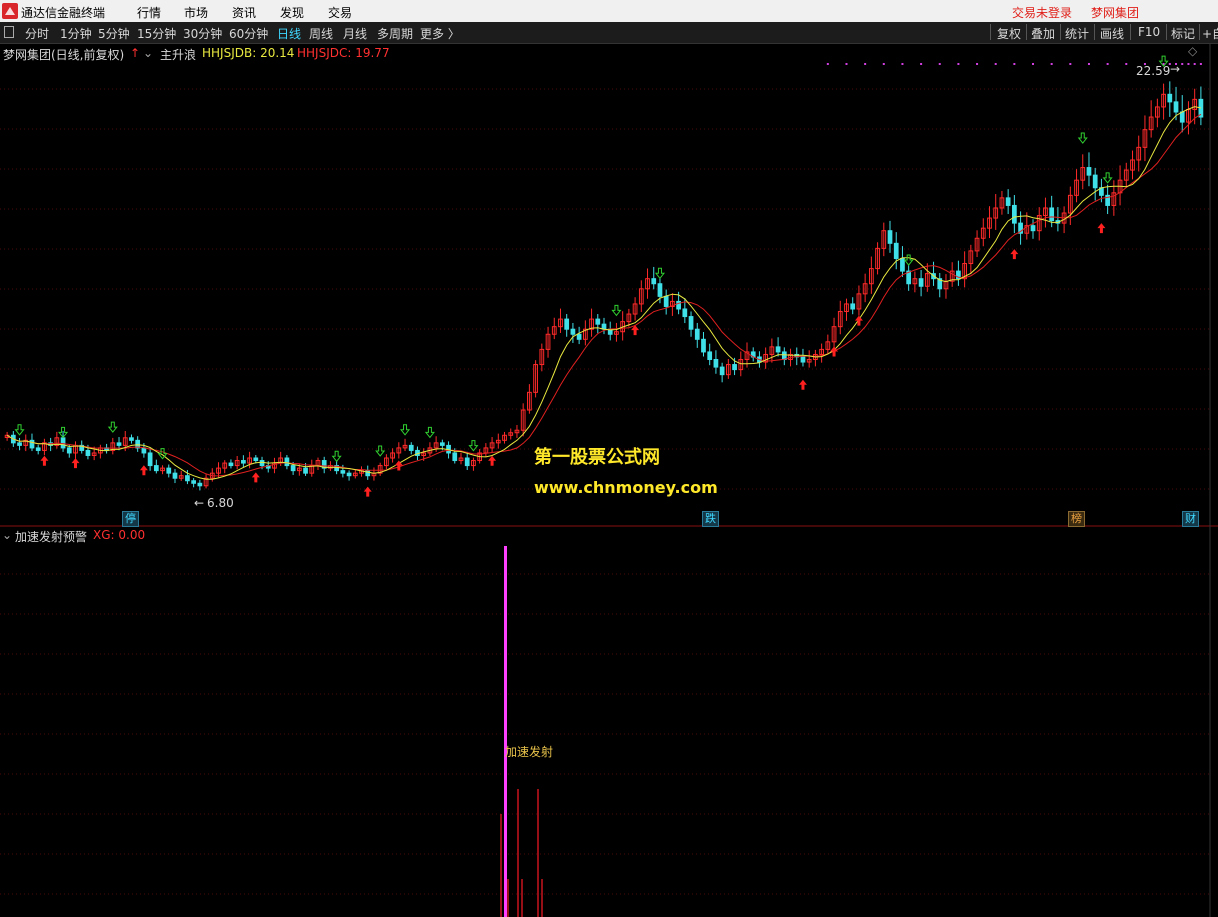 The height and width of the screenshot is (917, 1218). I want to click on sub-chevron-down-icon: ⌄, so click(7, 535).